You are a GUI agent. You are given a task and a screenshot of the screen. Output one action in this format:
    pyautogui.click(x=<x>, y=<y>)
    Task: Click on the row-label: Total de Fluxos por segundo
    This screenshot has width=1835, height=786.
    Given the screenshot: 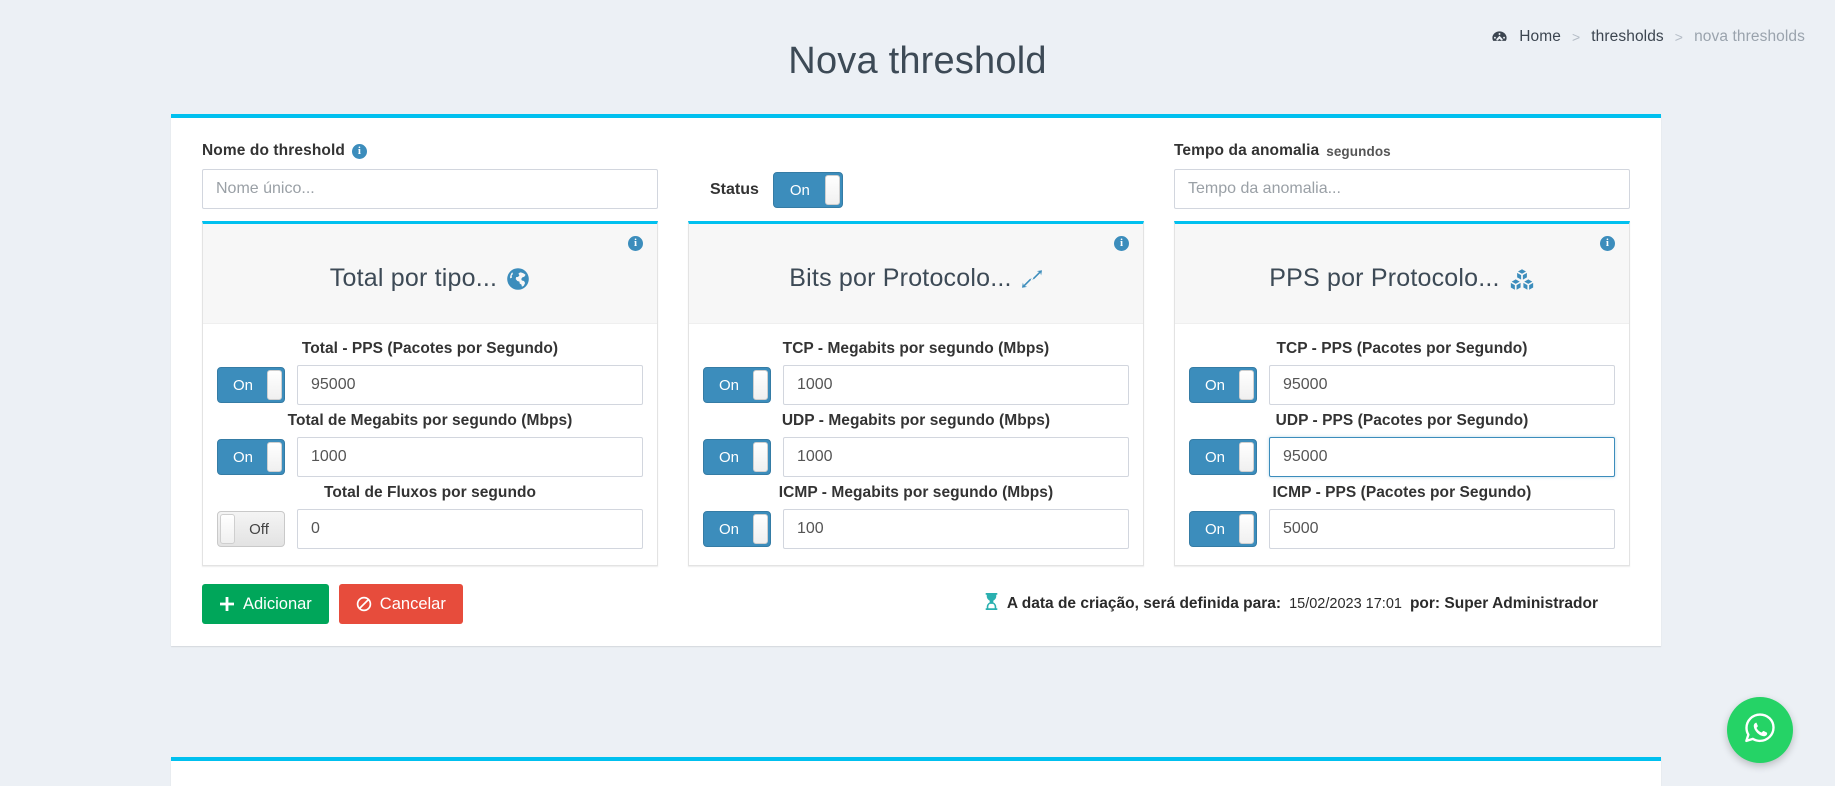 What is the action you would take?
    pyautogui.click(x=430, y=492)
    